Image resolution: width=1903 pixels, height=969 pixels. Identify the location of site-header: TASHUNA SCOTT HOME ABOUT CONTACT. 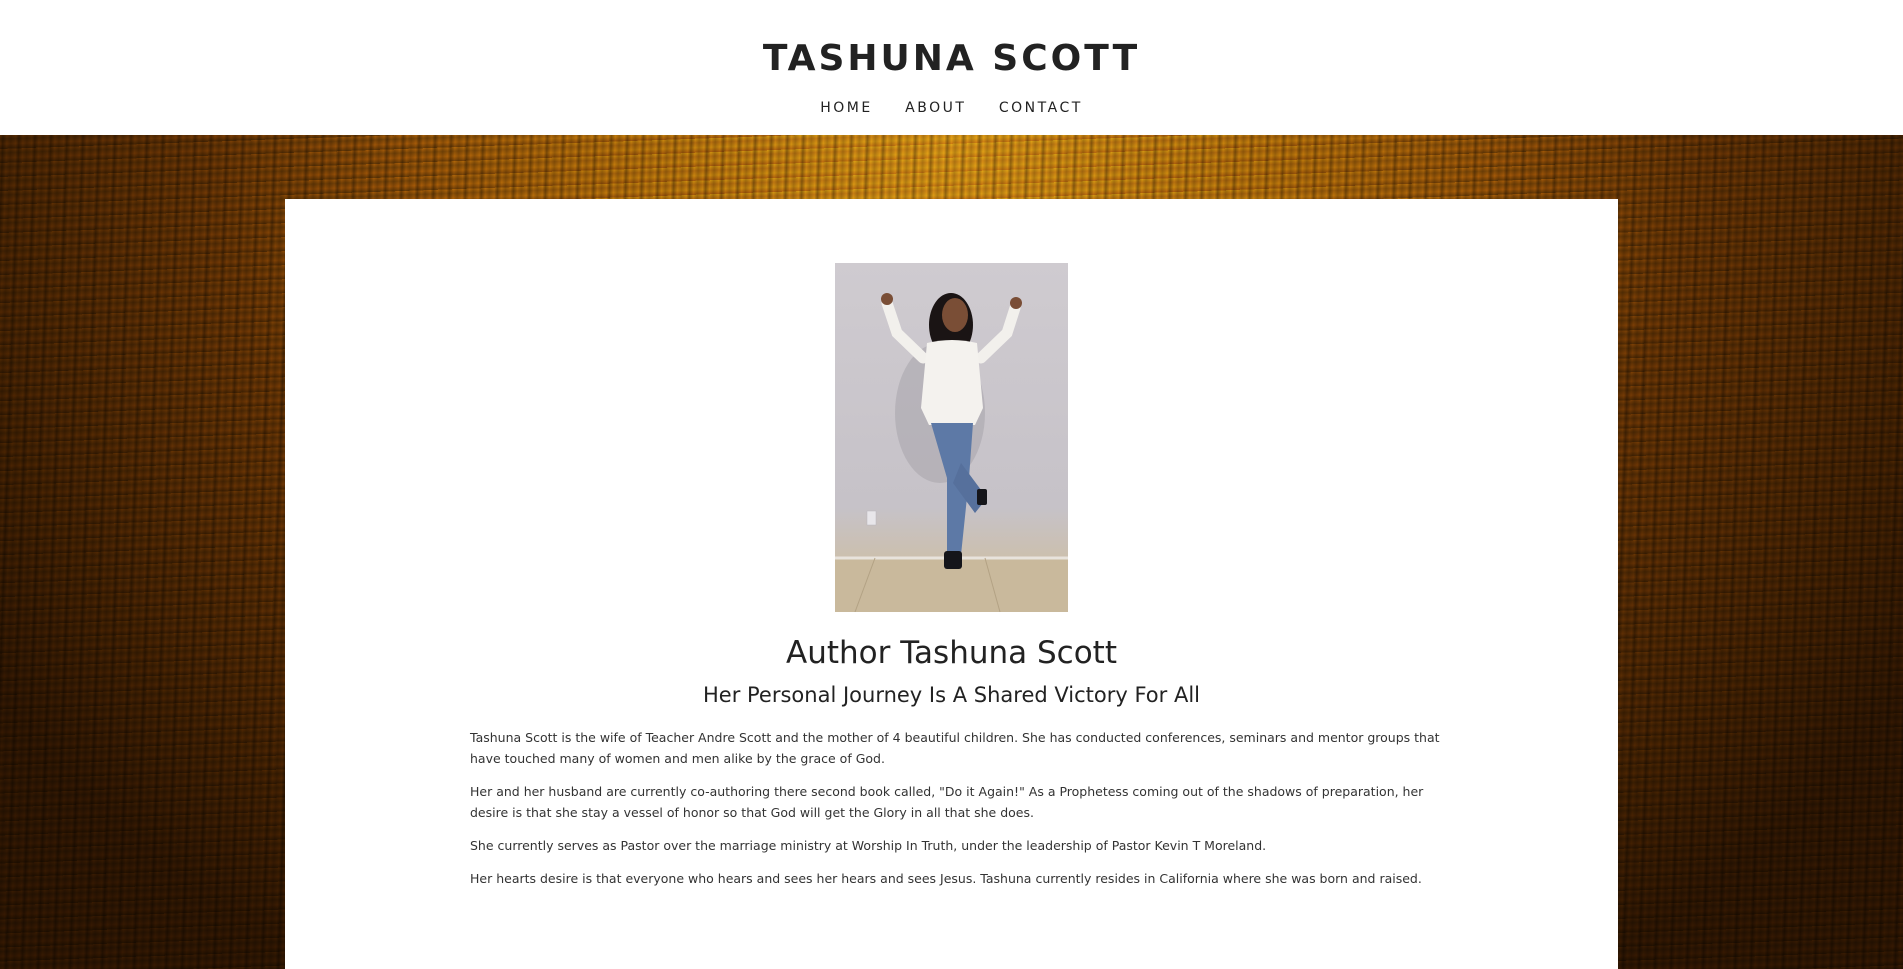
(951, 67).